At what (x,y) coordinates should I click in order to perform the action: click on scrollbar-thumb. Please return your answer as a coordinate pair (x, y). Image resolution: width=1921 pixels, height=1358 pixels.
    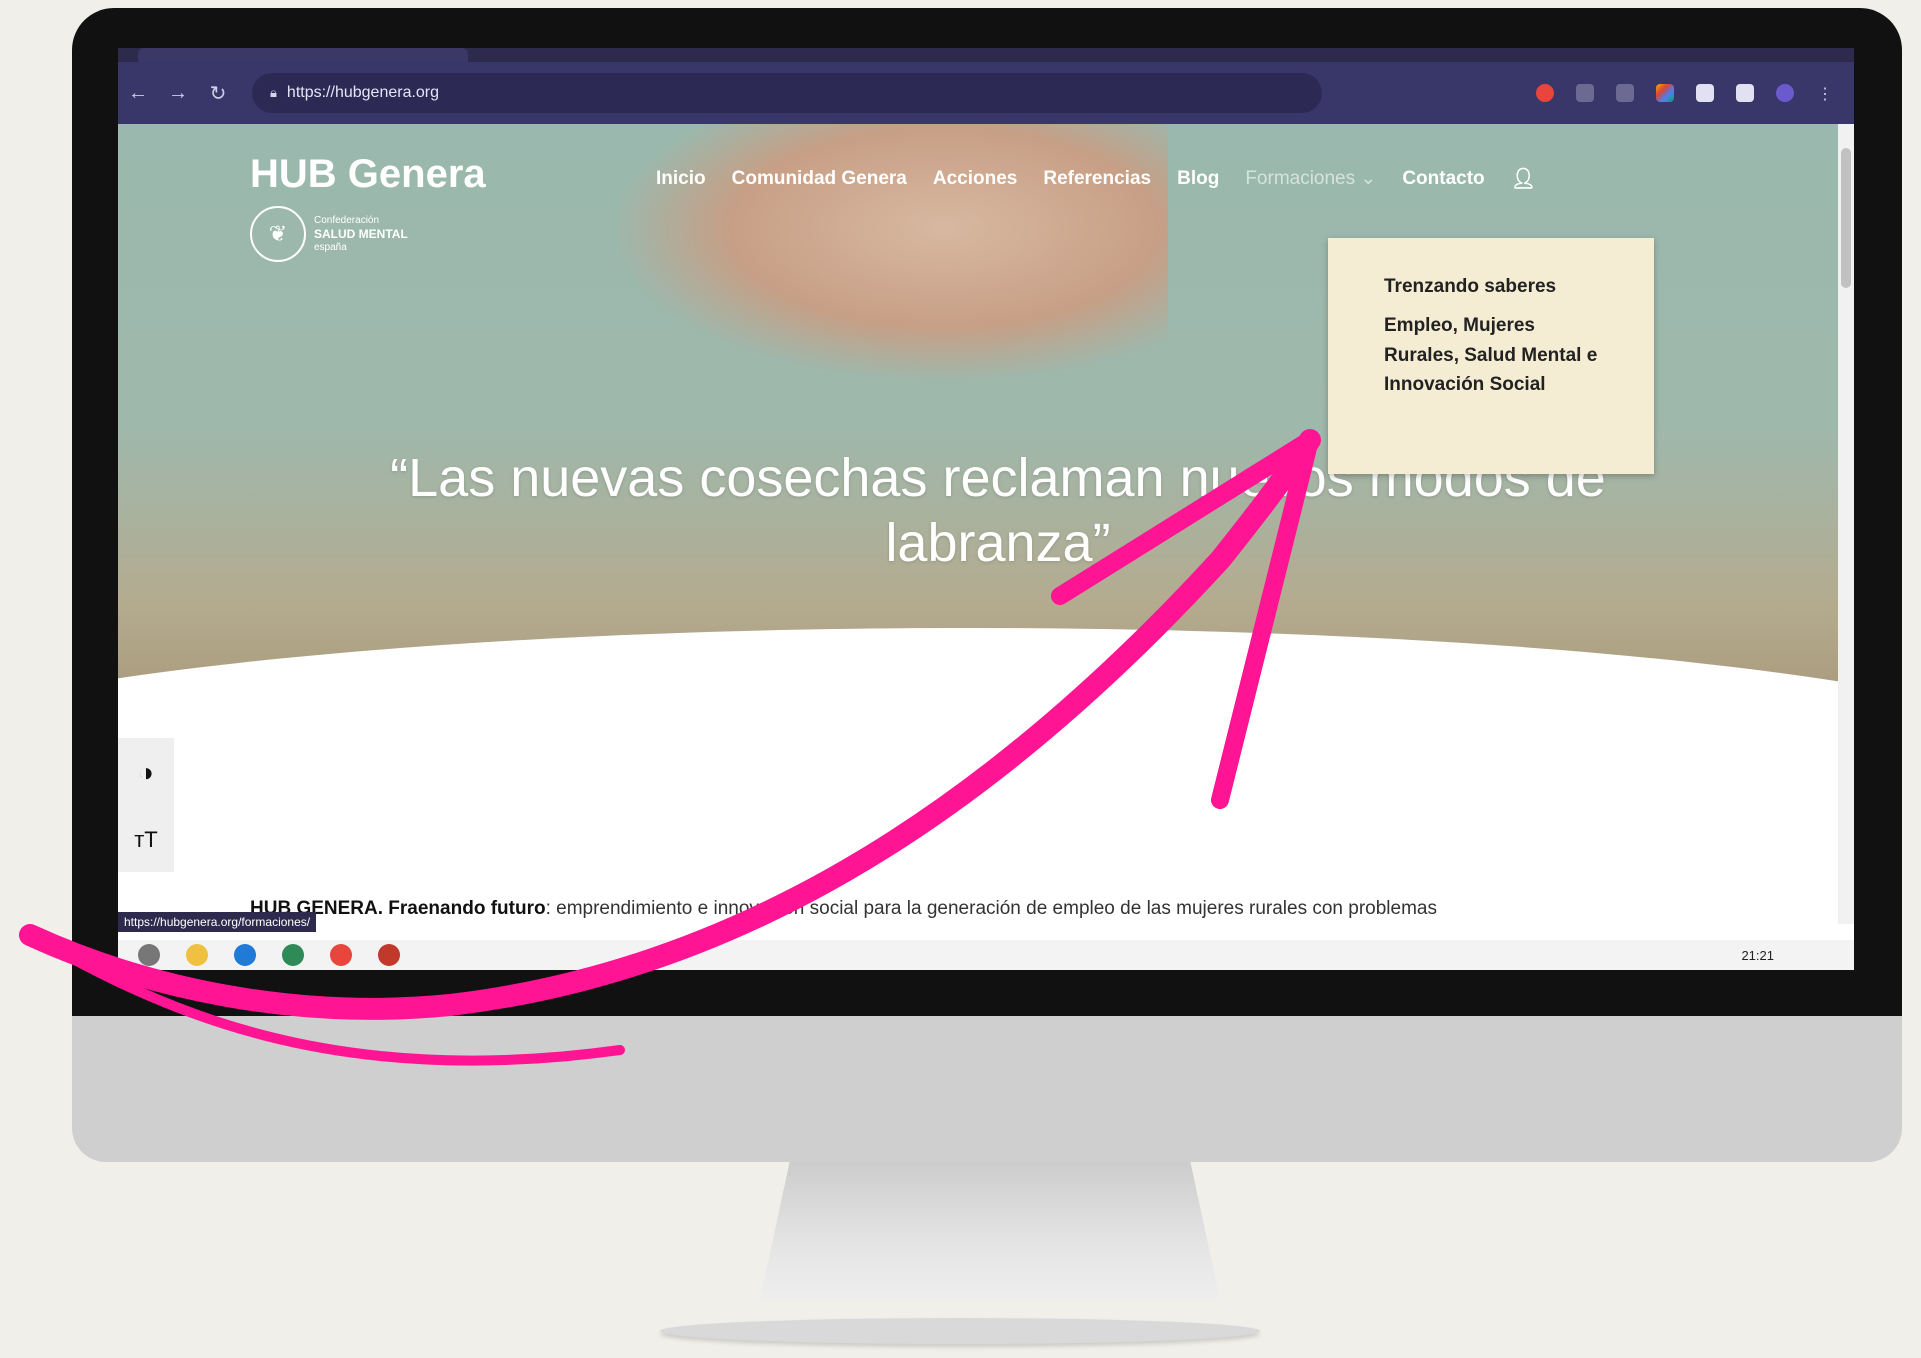
    Looking at the image, I should click on (1846, 218).